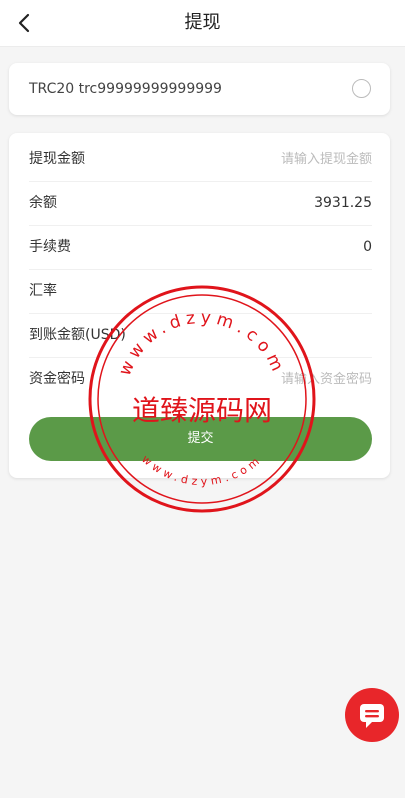 The width and height of the screenshot is (405, 798). I want to click on row-amount: 提现金额, so click(200, 159).